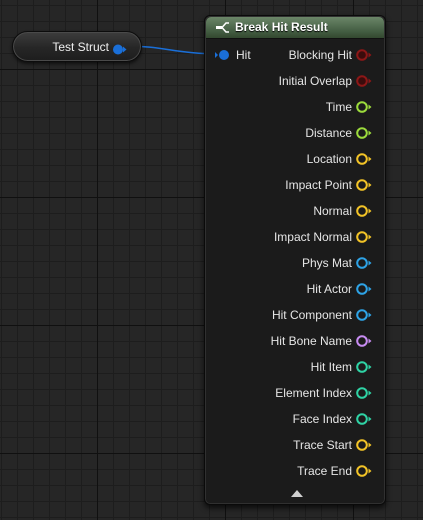 This screenshot has height=520, width=423. I want to click on output-pin-face-index: Face Index, so click(288, 419).